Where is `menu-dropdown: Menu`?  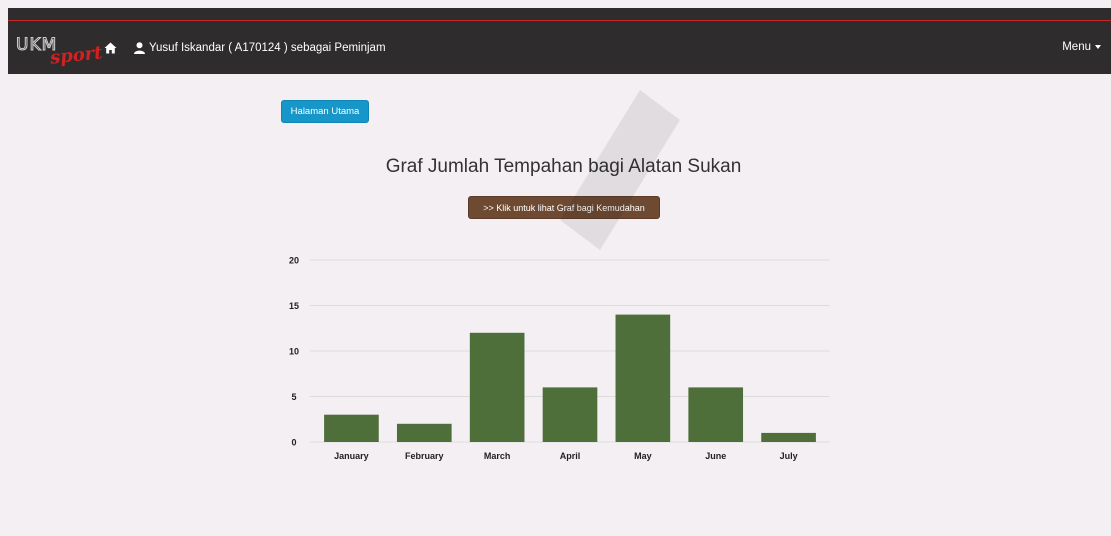
menu-dropdown: Menu is located at coordinates (1081, 47).